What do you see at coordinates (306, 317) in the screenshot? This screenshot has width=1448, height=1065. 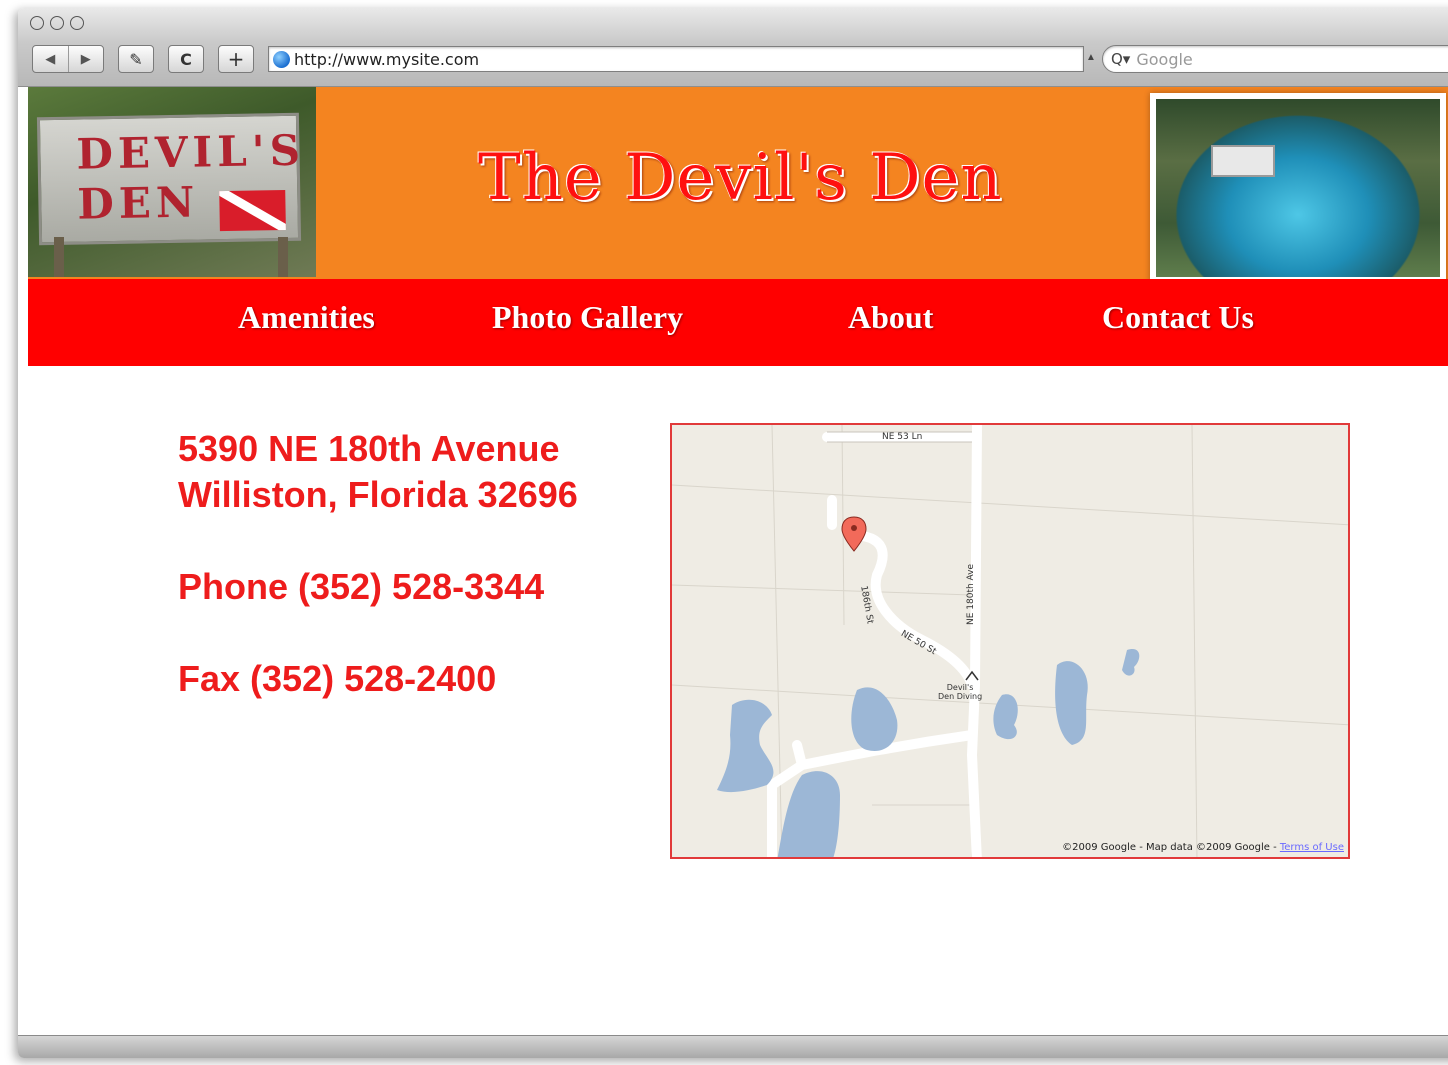 I see `nav-amenities: Amenities` at bounding box center [306, 317].